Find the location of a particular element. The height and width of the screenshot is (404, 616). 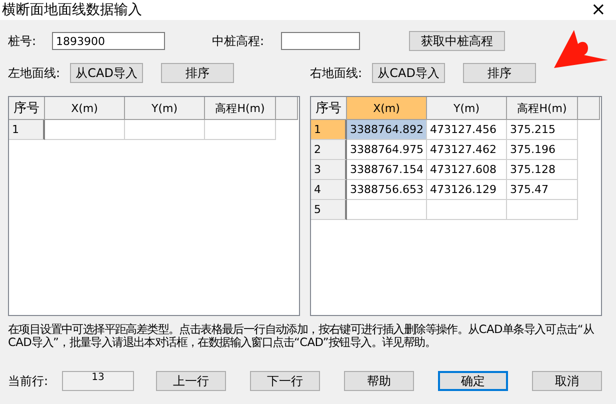

right-line-label: 右地面线: is located at coordinates (336, 73).